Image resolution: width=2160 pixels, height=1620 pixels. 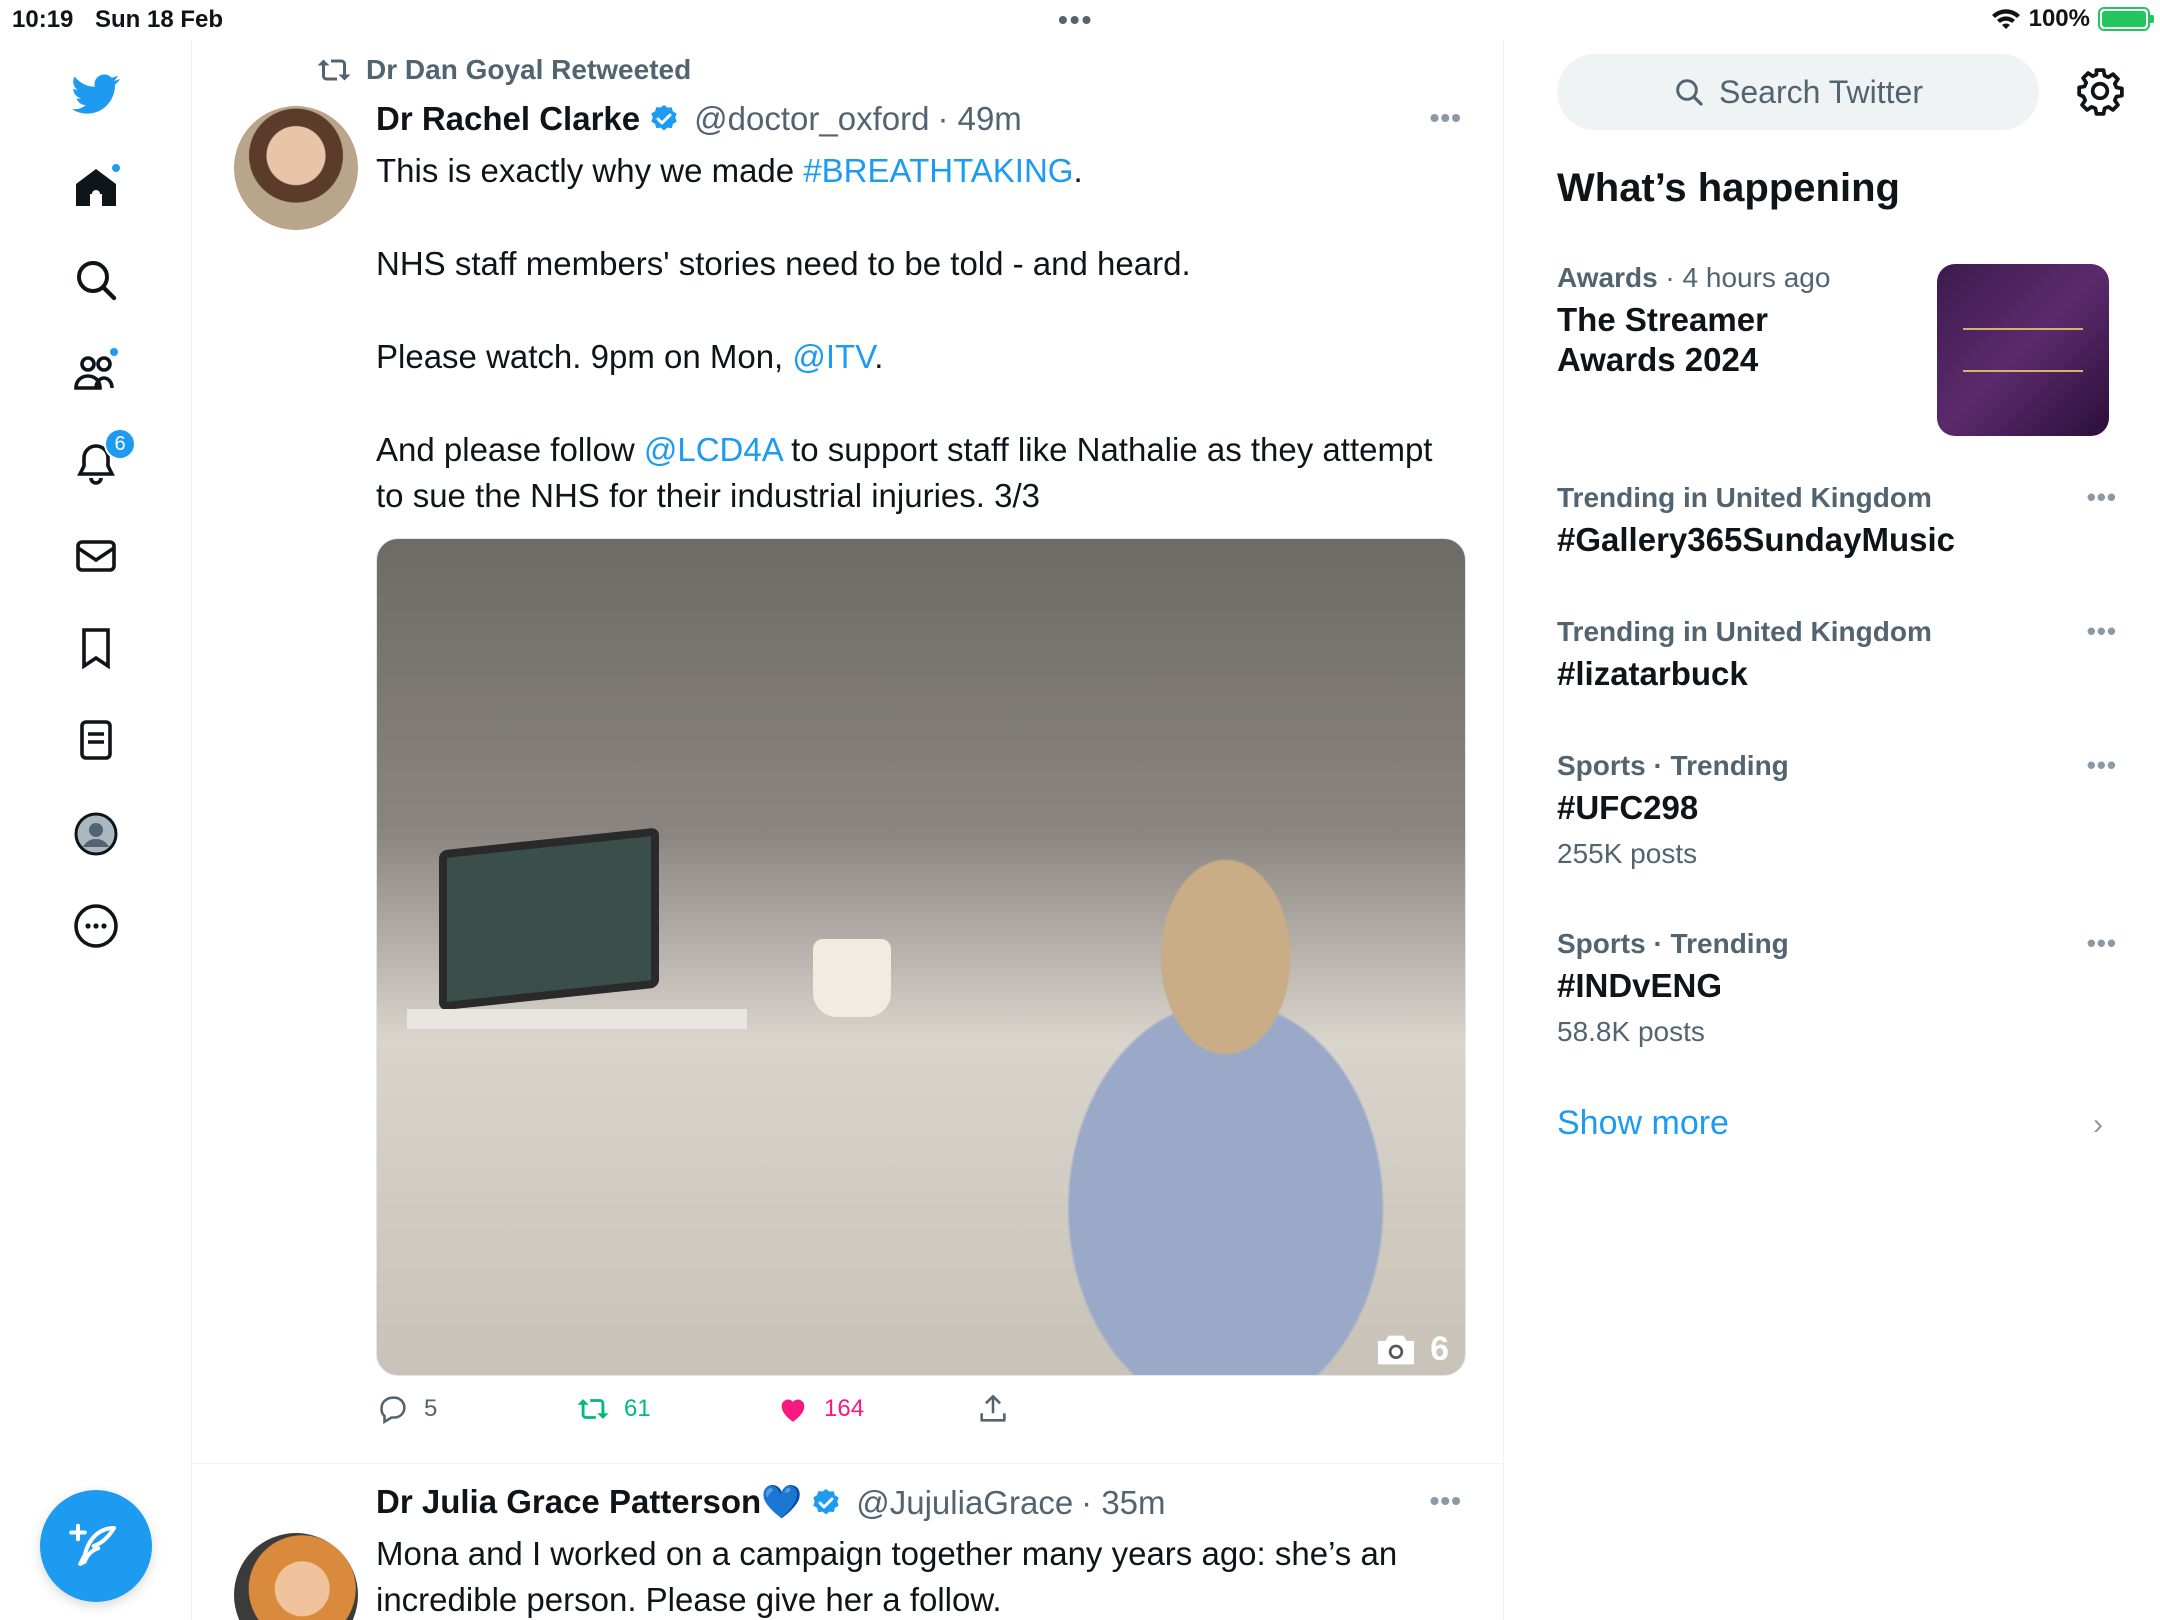 What do you see at coordinates (938, 170) in the screenshot?
I see `hashtag-link: #BREATHTAKING` at bounding box center [938, 170].